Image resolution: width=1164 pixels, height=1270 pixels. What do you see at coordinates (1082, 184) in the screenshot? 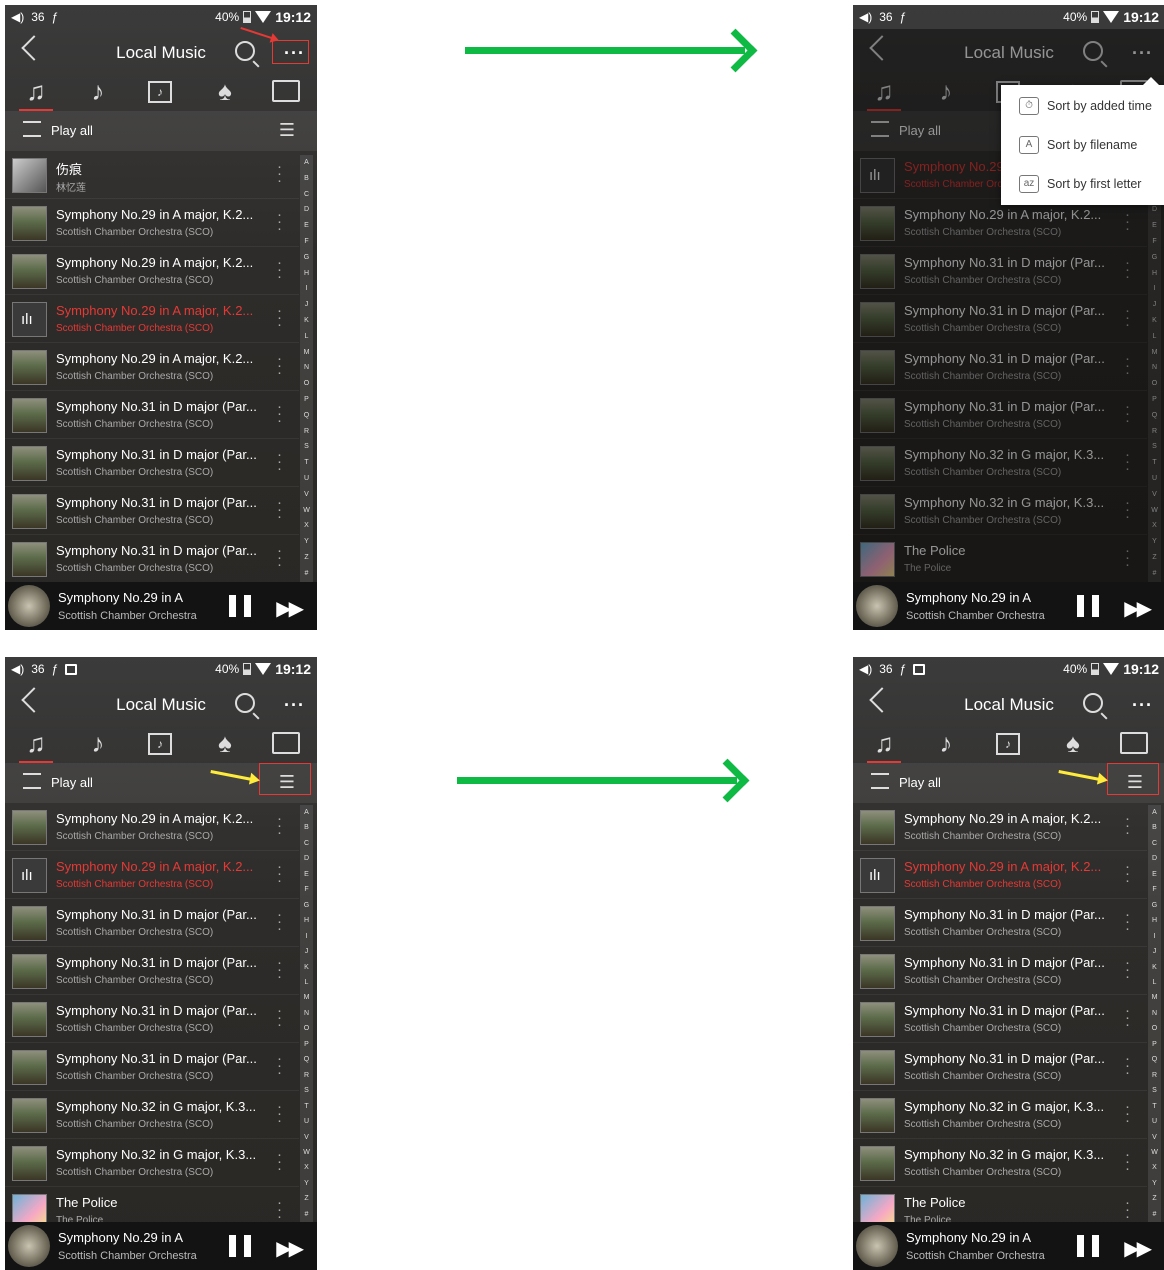
I see `menu-item-sort-first-letter: az Sort by first letter` at bounding box center [1082, 184].